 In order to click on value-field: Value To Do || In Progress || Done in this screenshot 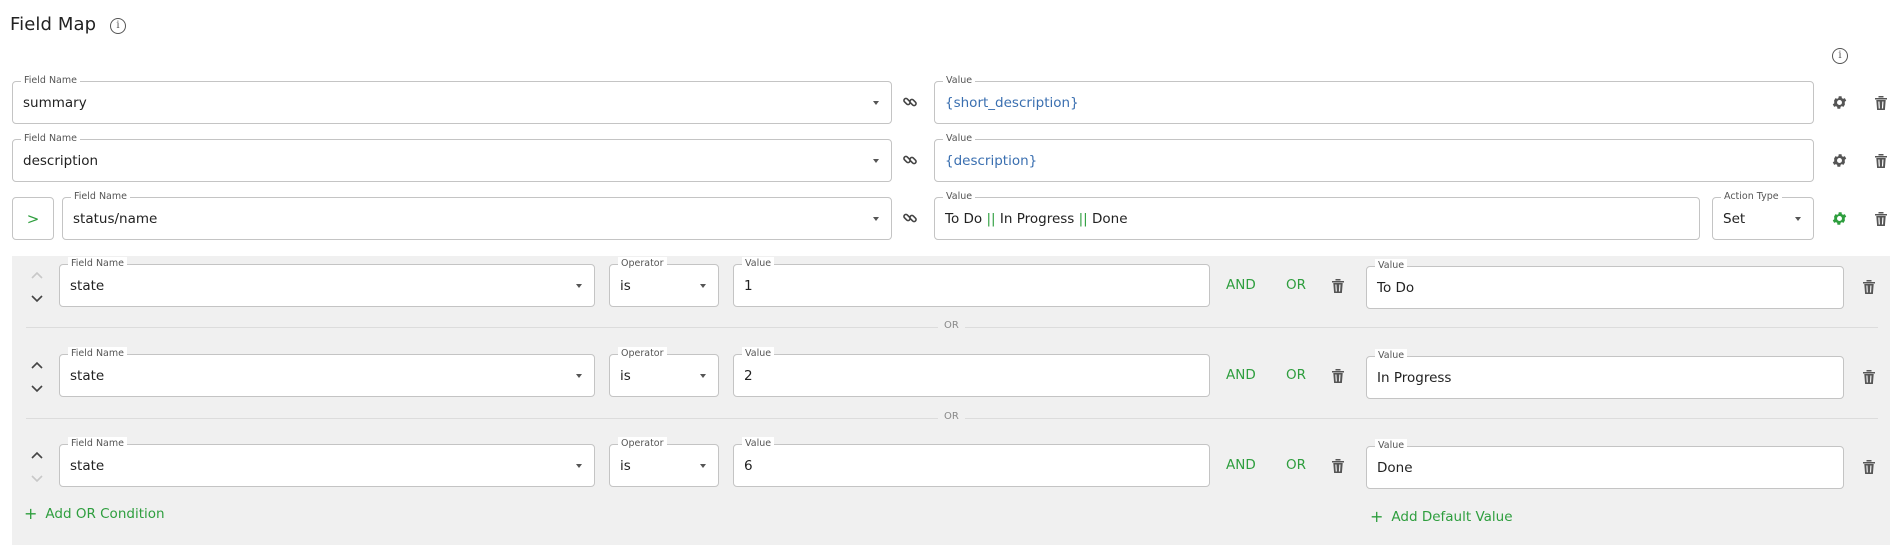, I will do `click(1317, 215)`.